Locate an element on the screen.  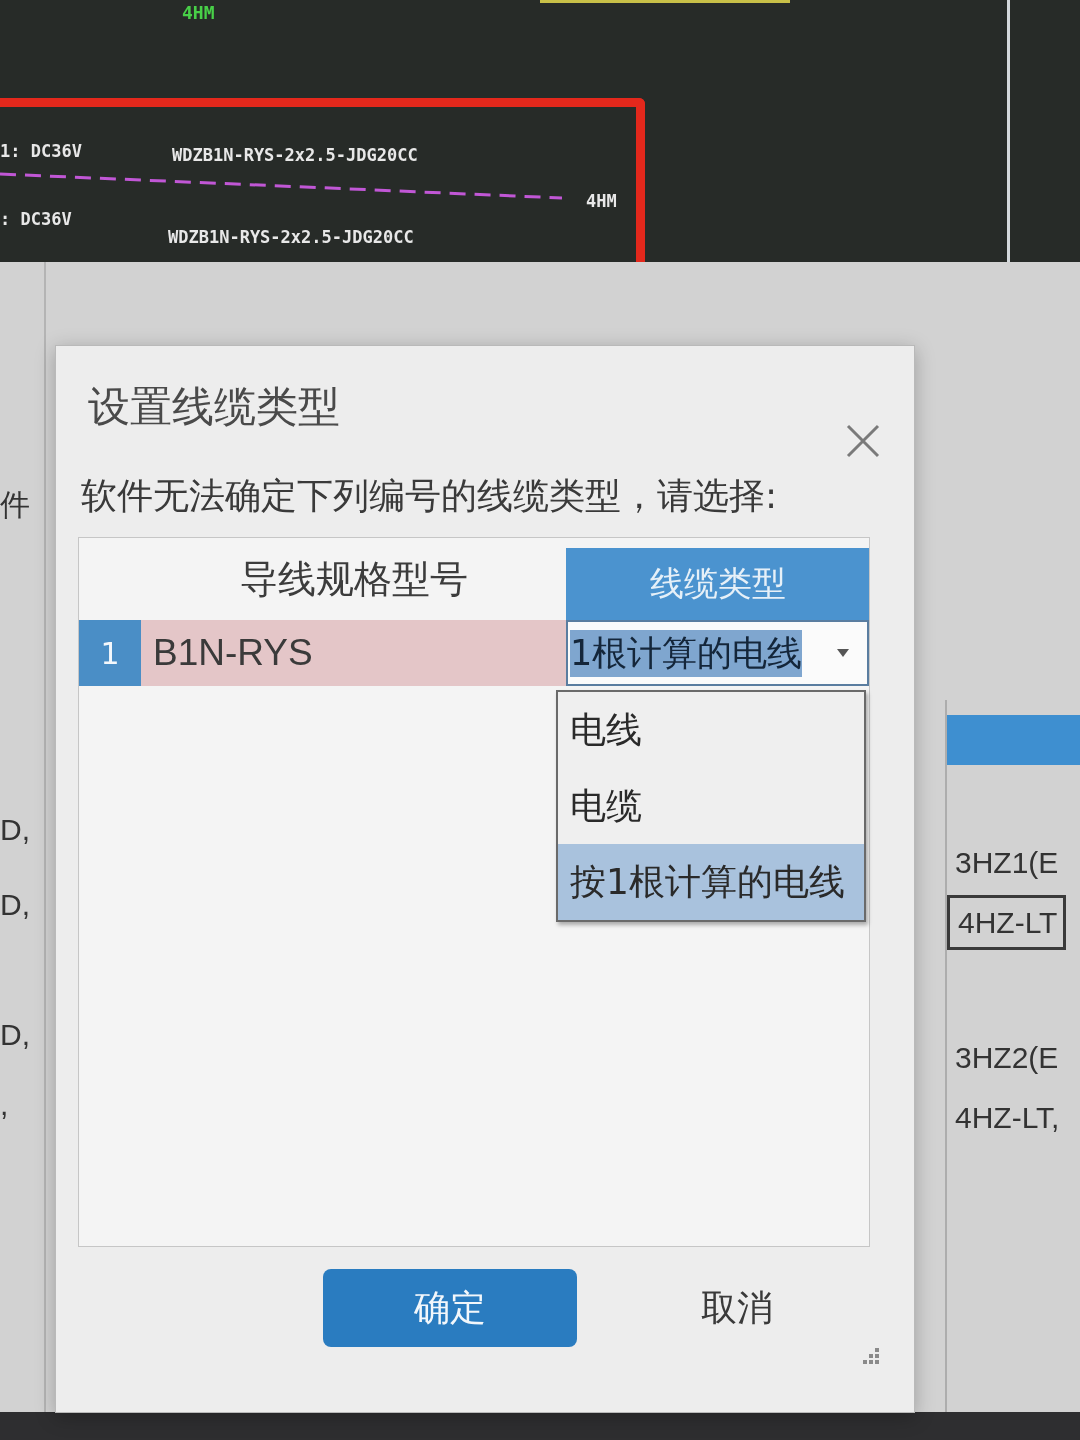
table-cell: 4HZ-LT is located at coordinates (1007, 922).